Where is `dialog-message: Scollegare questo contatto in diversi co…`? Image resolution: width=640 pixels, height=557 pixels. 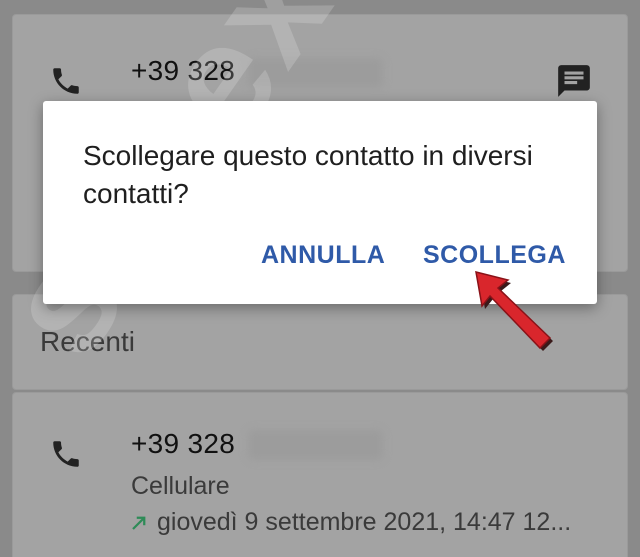 dialog-message: Scollegare questo contatto in diversi co… is located at coordinates (308, 174).